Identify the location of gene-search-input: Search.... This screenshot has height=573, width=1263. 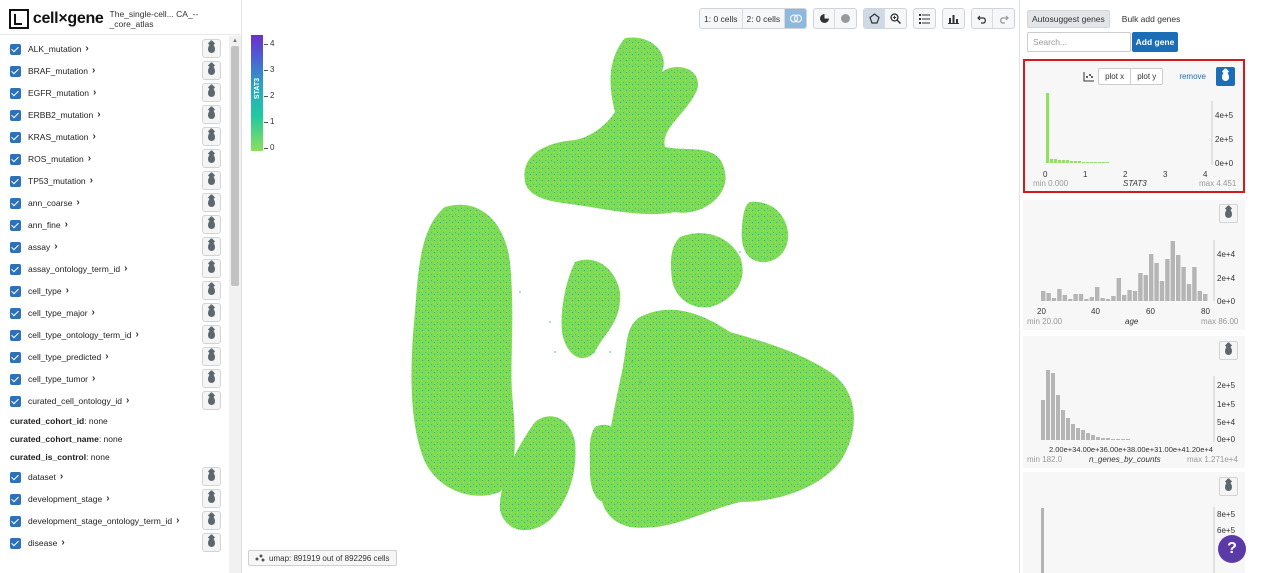
(1079, 42).